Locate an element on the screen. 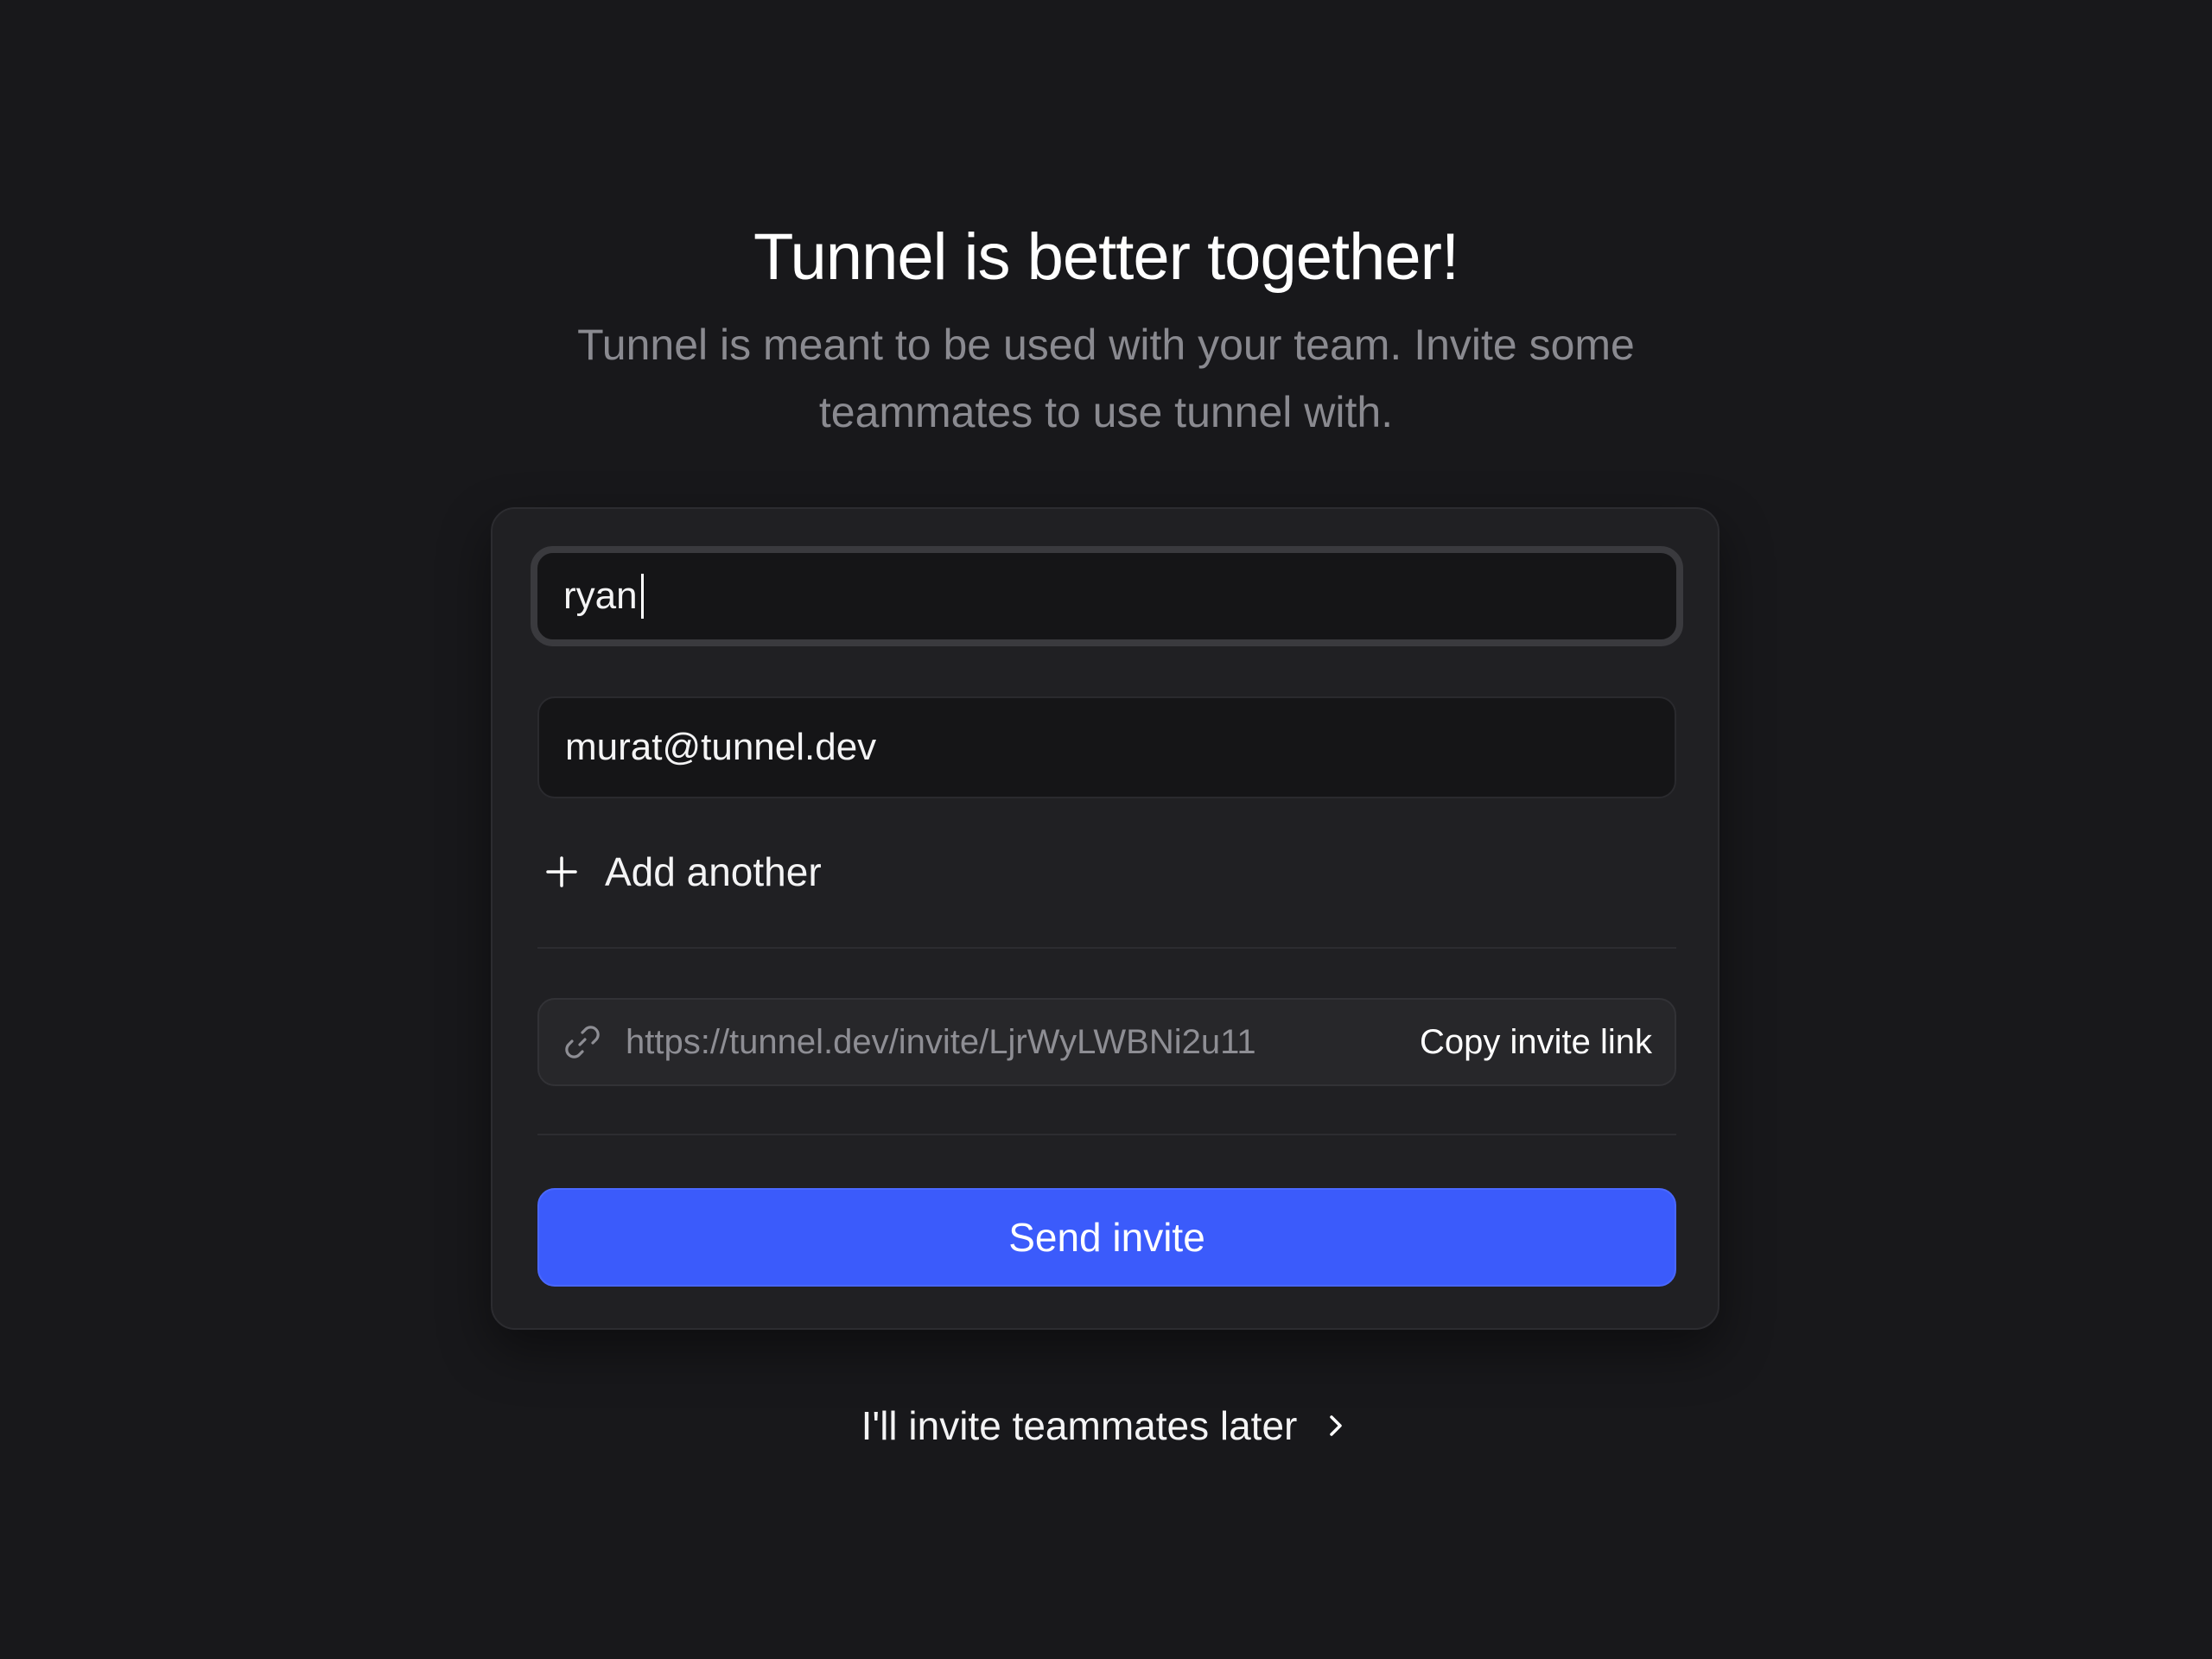  chevron-right-icon is located at coordinates (1336, 1425).